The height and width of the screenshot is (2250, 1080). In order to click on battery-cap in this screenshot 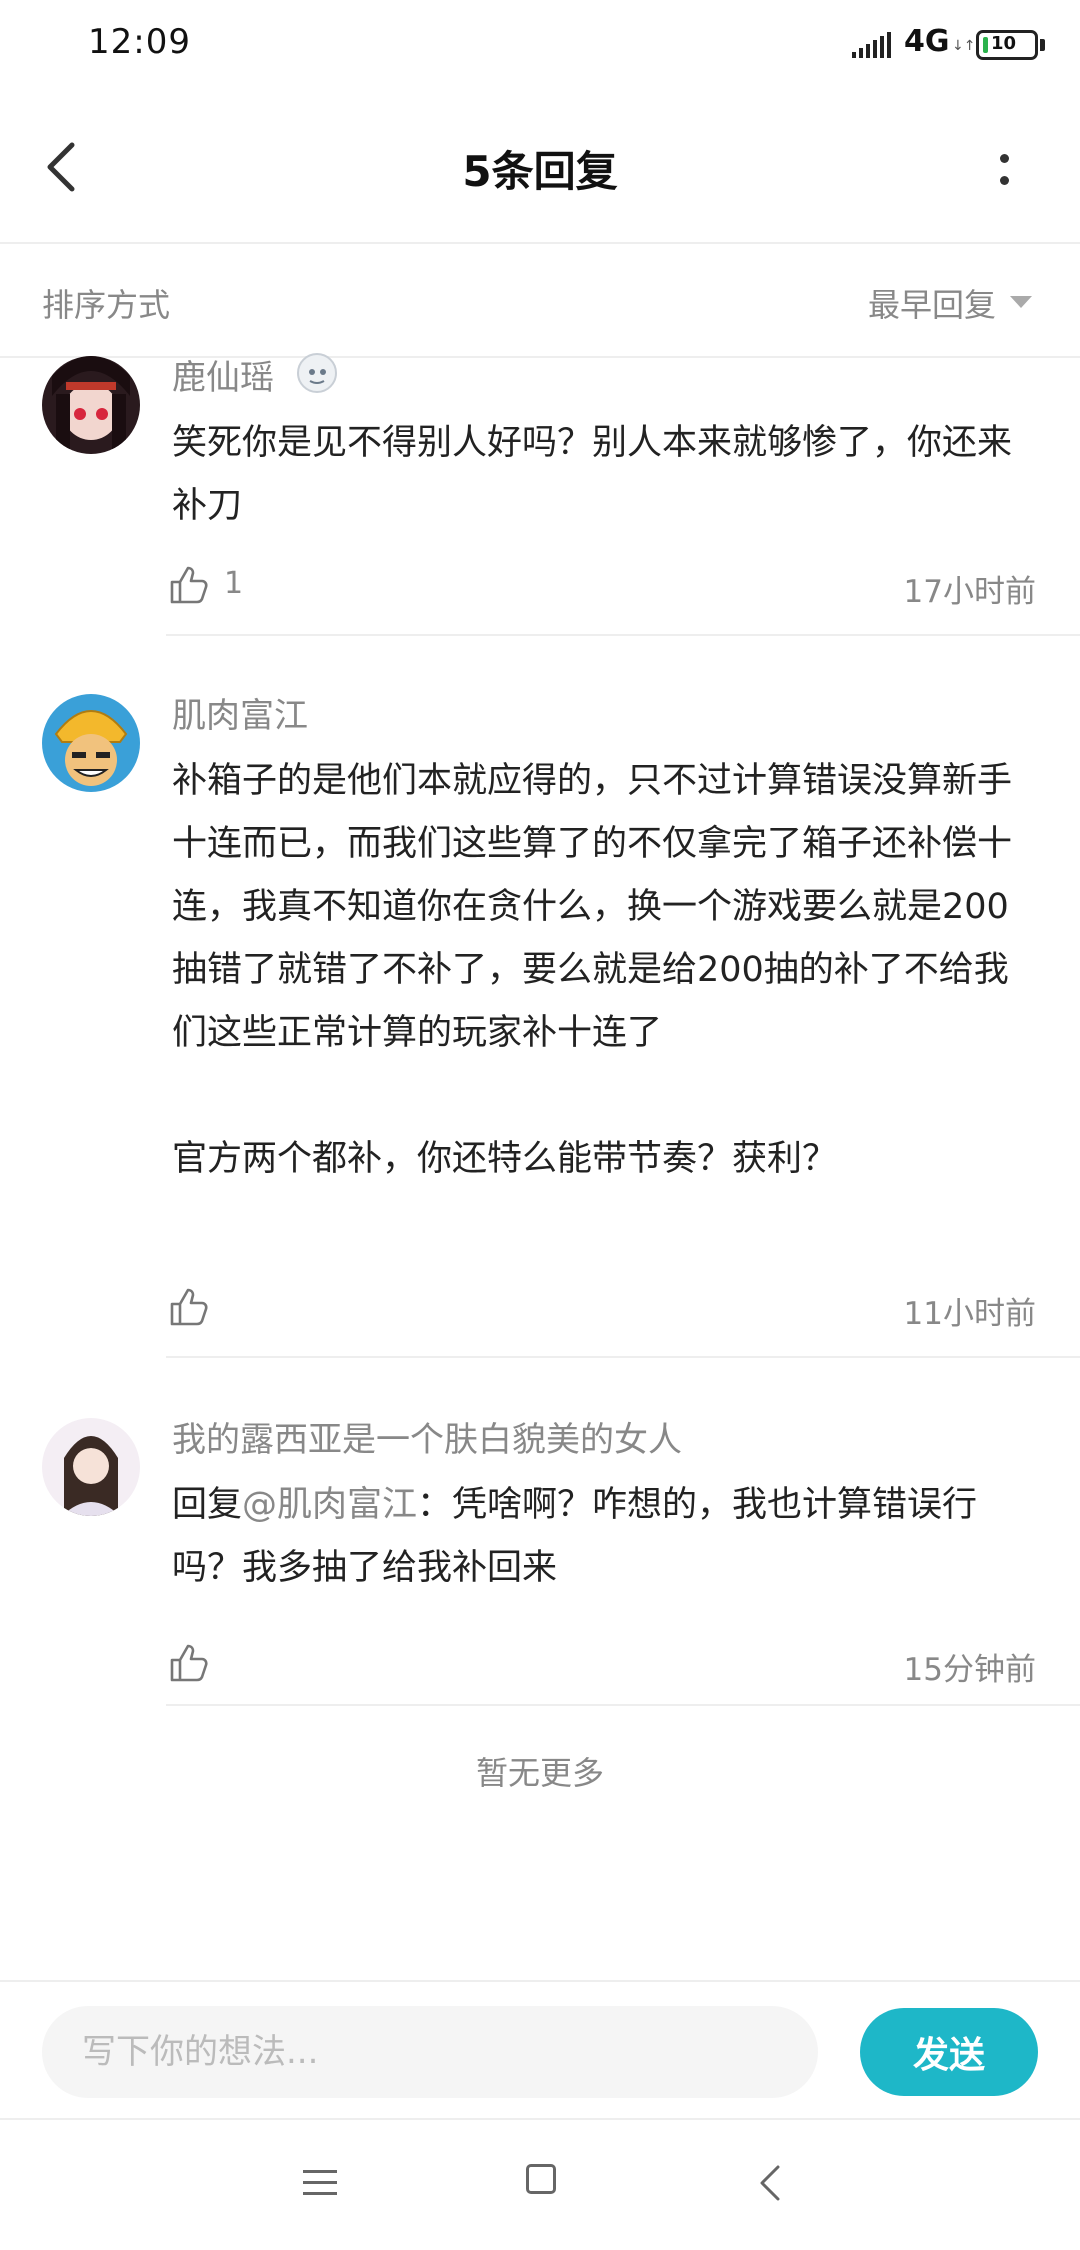, I will do `click(1042, 45)`.